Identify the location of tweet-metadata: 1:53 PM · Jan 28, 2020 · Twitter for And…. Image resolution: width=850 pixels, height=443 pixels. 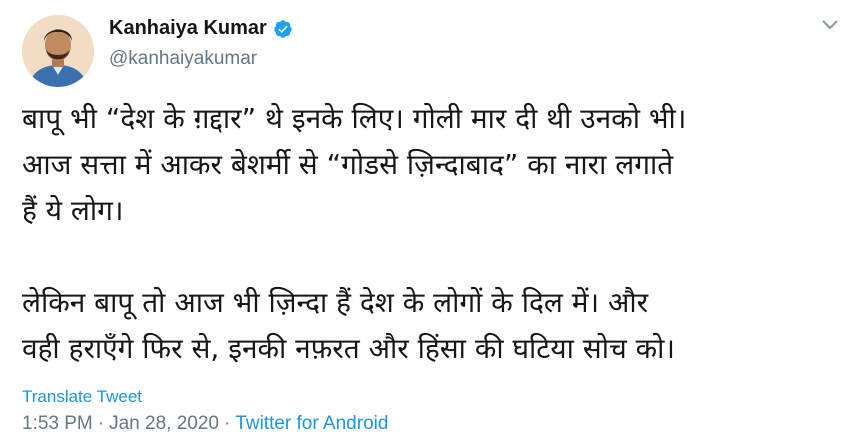
(205, 424).